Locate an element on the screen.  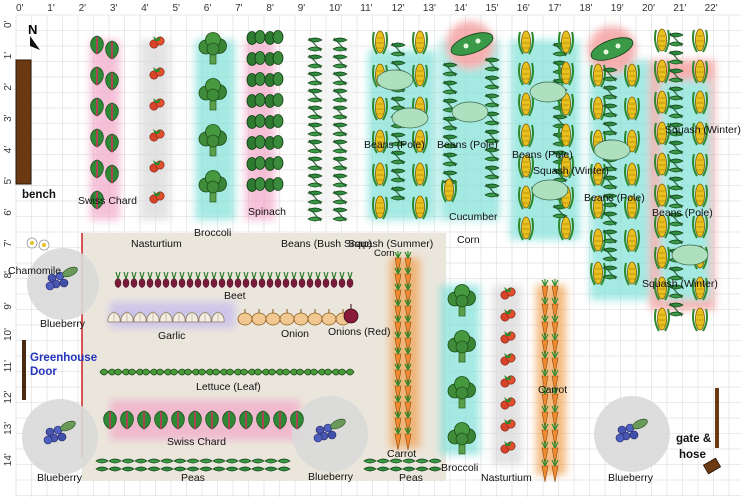
ruler-x-tick: 18' is located at coordinates (585, 8).